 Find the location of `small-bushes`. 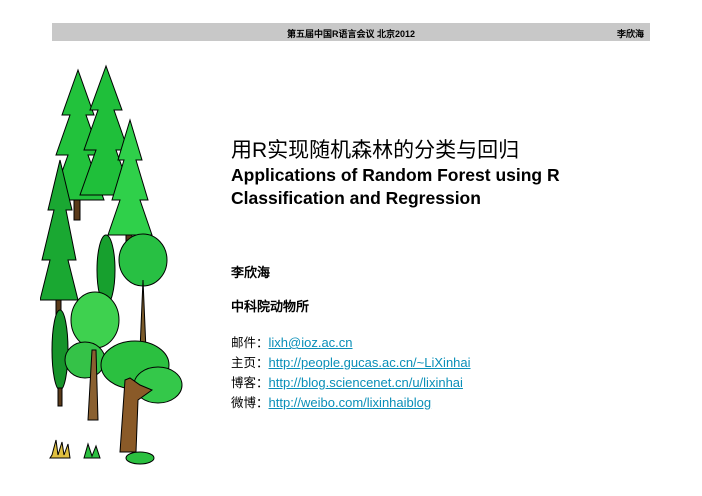

small-bushes is located at coordinates (102, 452).